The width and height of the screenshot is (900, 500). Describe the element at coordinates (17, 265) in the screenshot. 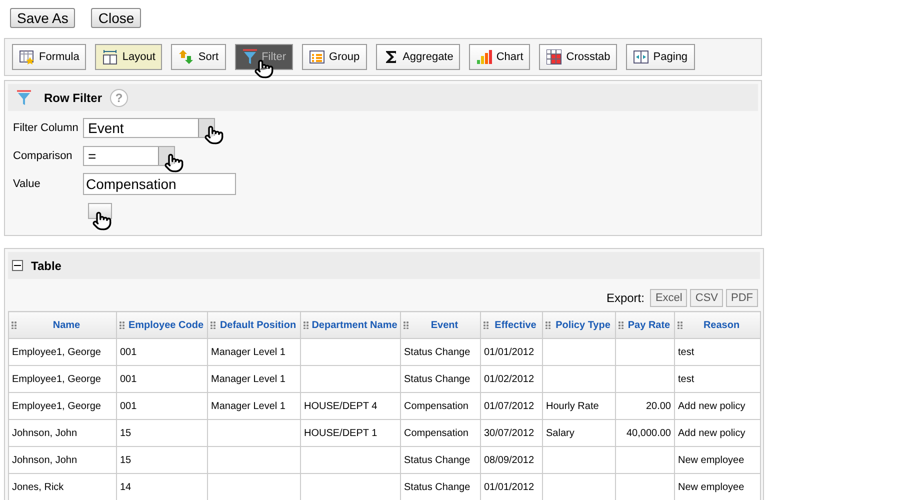

I see `collapse-icon` at that location.